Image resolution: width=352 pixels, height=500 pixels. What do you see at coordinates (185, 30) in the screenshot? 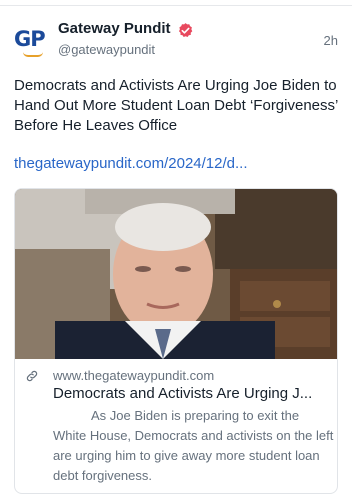
I see `verified-badge-icon` at bounding box center [185, 30].